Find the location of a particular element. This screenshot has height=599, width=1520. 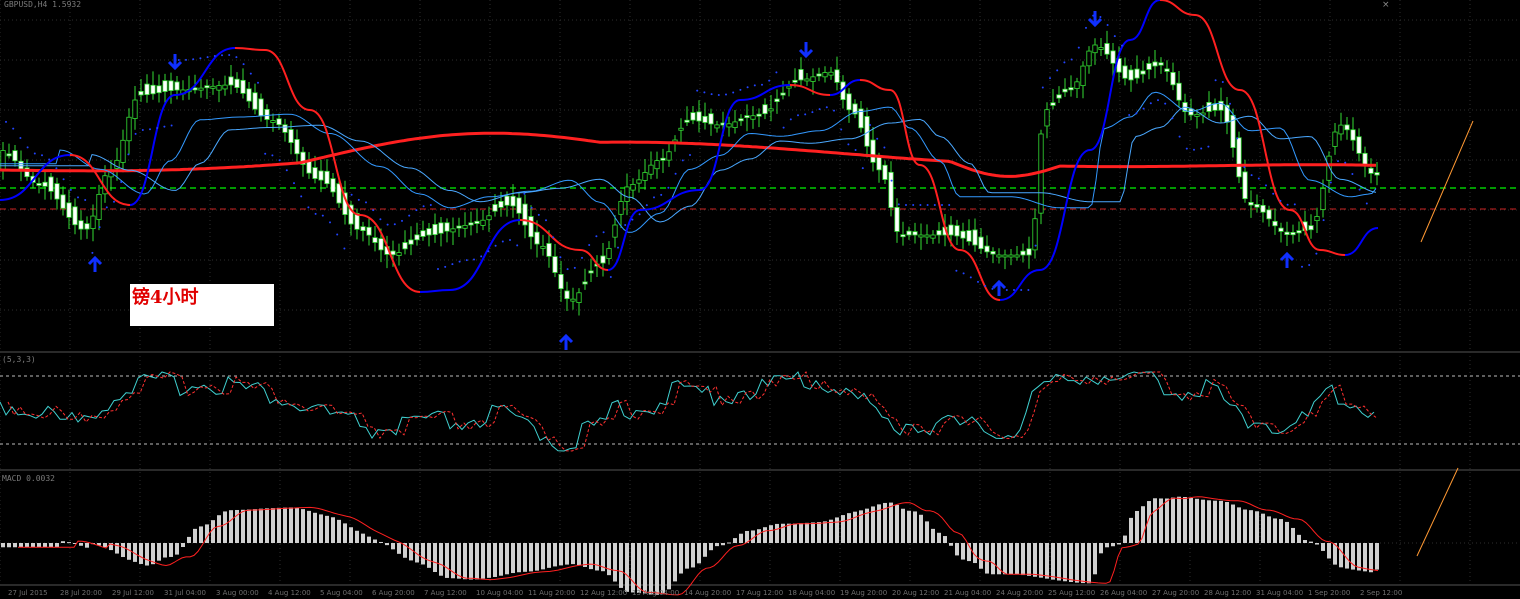

macd-header: MACD 0.0032 is located at coordinates (28, 478).